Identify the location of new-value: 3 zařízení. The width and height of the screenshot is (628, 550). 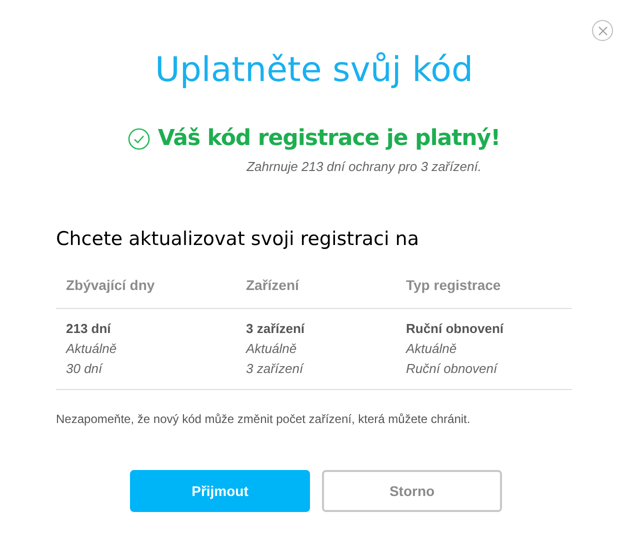
(276, 329).